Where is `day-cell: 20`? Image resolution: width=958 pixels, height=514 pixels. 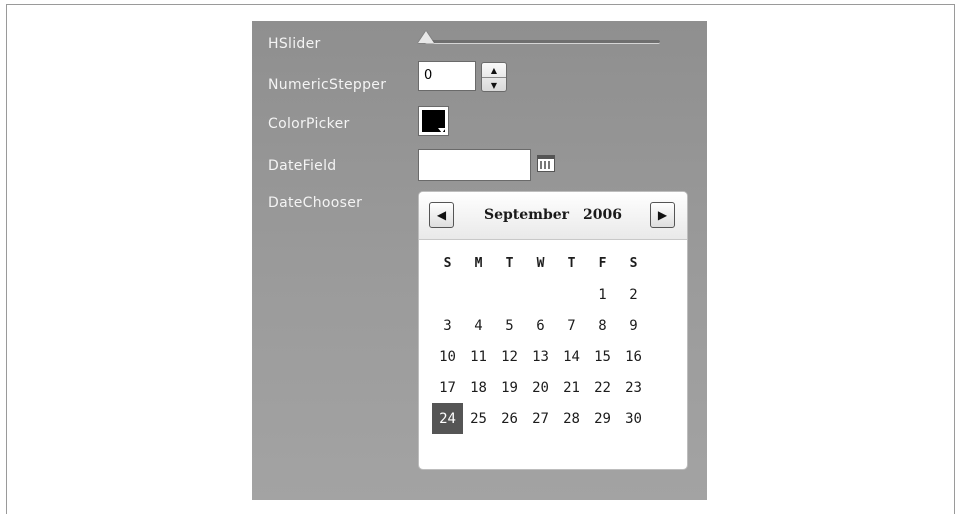 day-cell: 20 is located at coordinates (540, 387).